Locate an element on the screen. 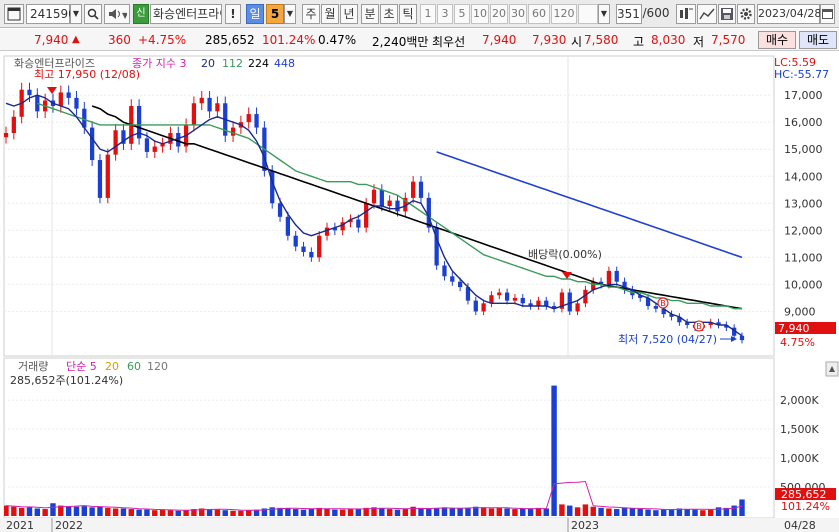  period-60-button: 60 is located at coordinates (539, 14).